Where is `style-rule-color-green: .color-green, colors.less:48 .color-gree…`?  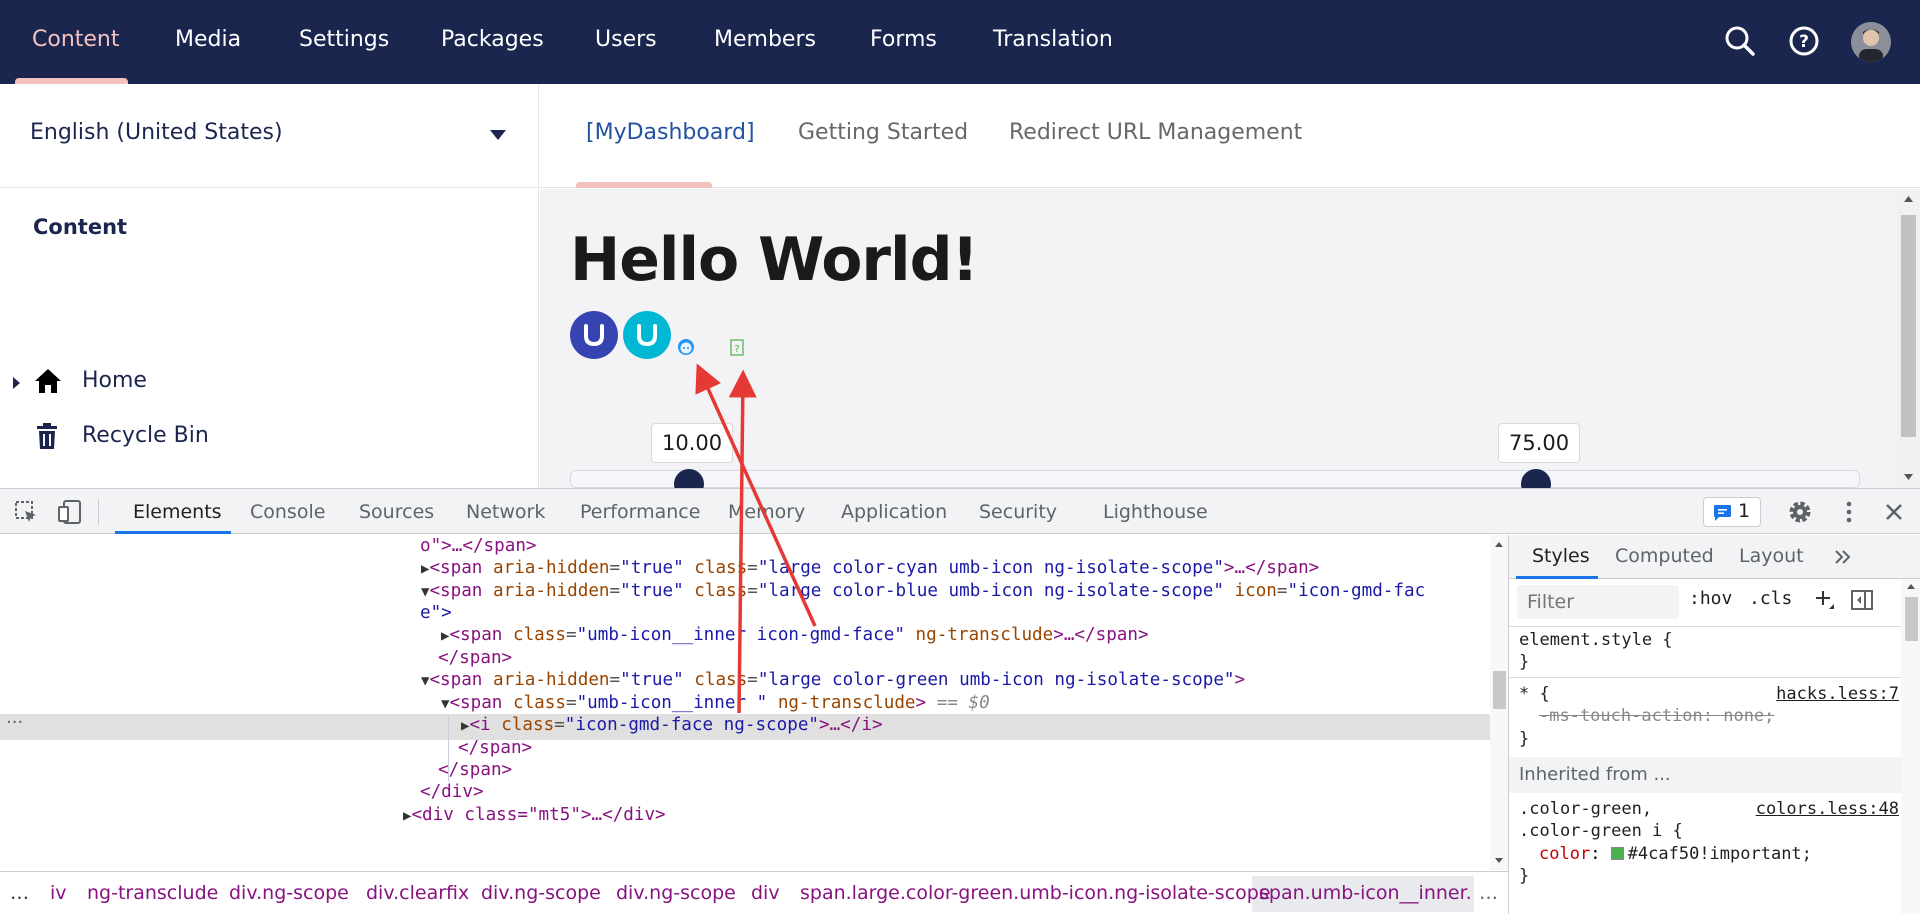 style-rule-color-green: .color-green, colors.less:48 .color-gree… is located at coordinates (1704, 846).